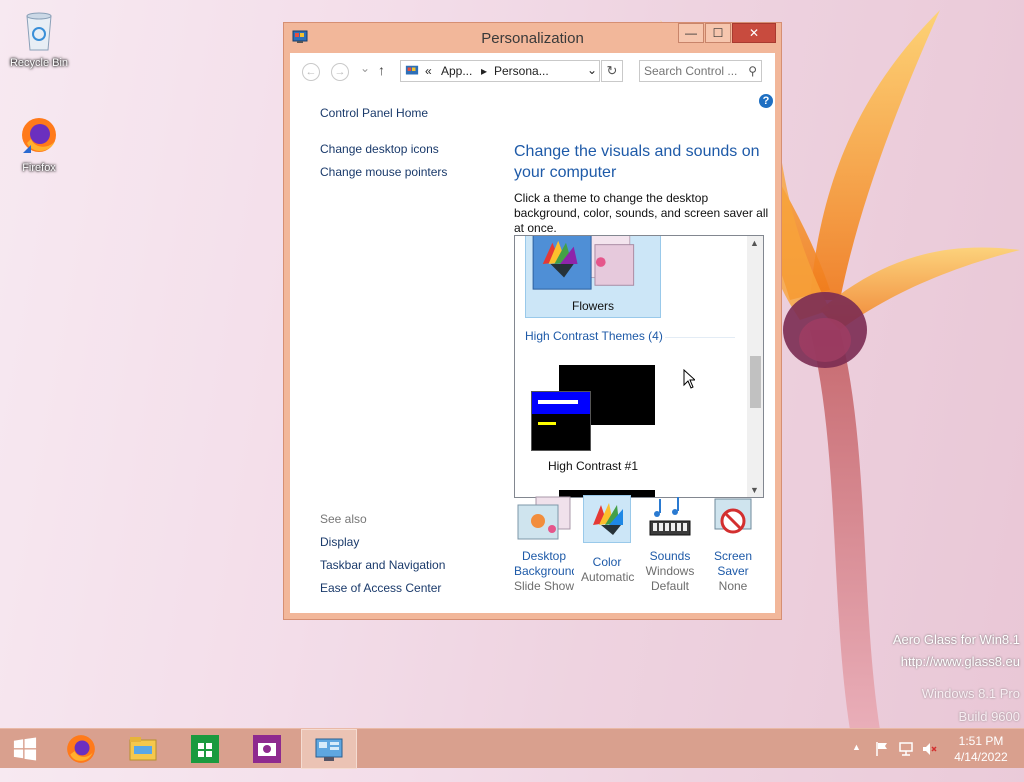 This screenshot has width=1024, height=782. What do you see at coordinates (592, 70) in the screenshot?
I see `address-dropdown: ⌄` at bounding box center [592, 70].